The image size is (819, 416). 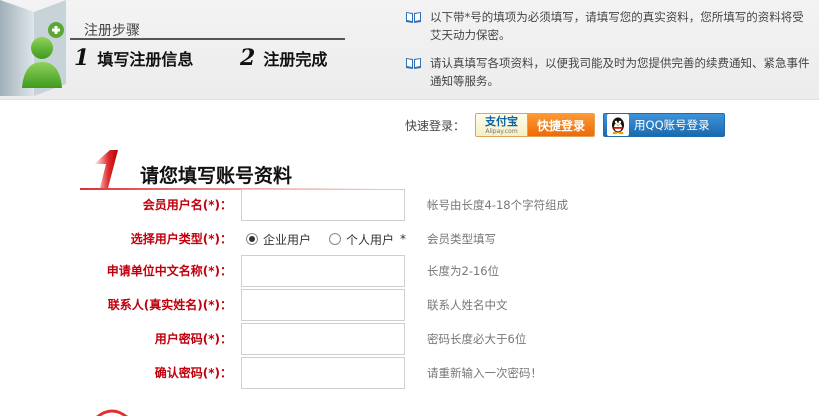 What do you see at coordinates (561, 125) in the screenshot?
I see `alipay-login-label: 快捷登录` at bounding box center [561, 125].